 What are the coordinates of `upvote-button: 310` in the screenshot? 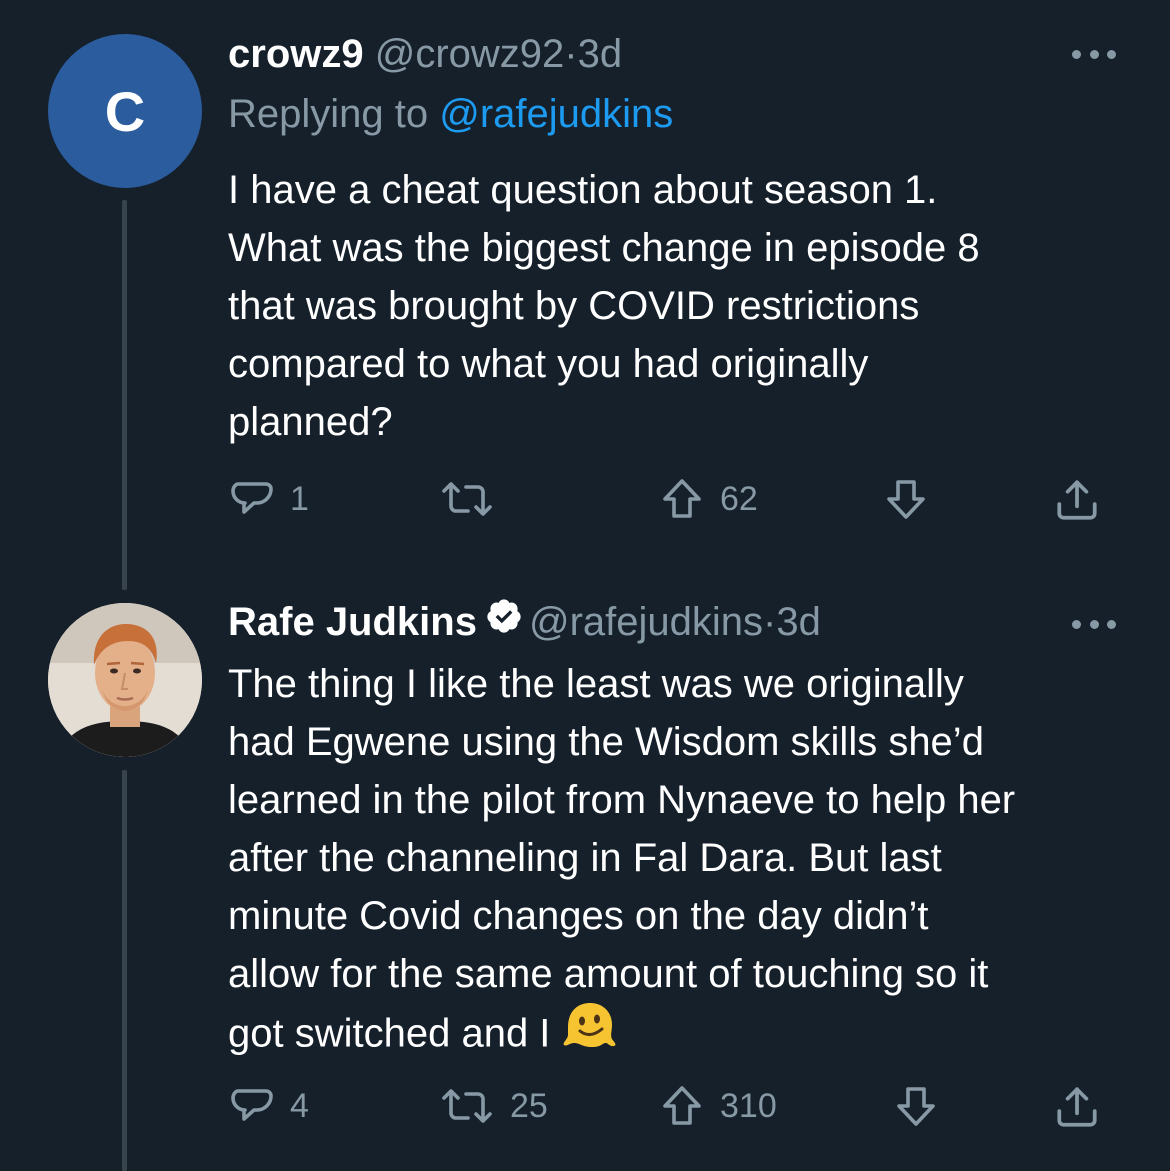 It's located at (717, 1106).